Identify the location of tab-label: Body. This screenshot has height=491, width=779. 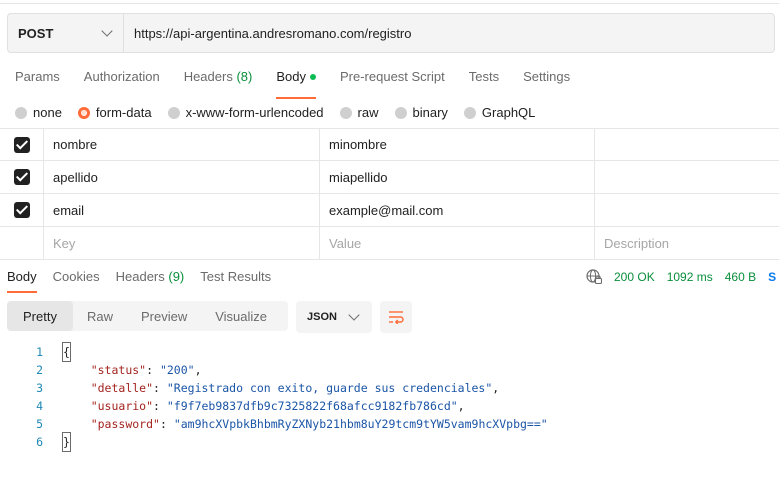
(291, 76).